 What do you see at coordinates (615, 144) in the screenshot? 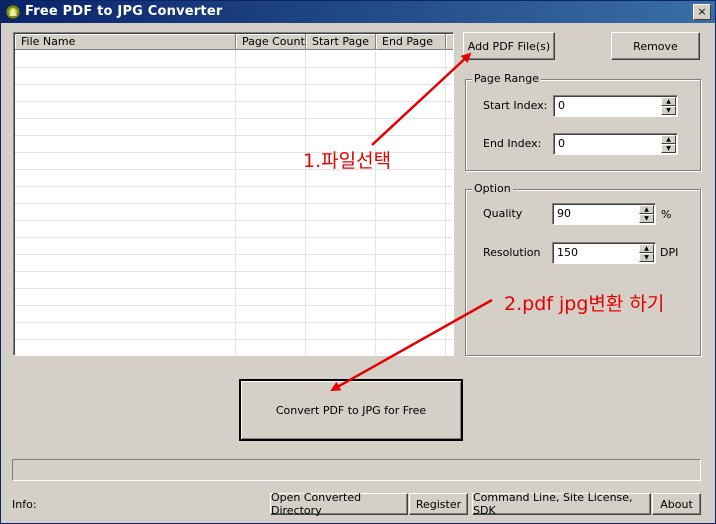
I see `end-index-spinner: 0 ▲ ▼` at bounding box center [615, 144].